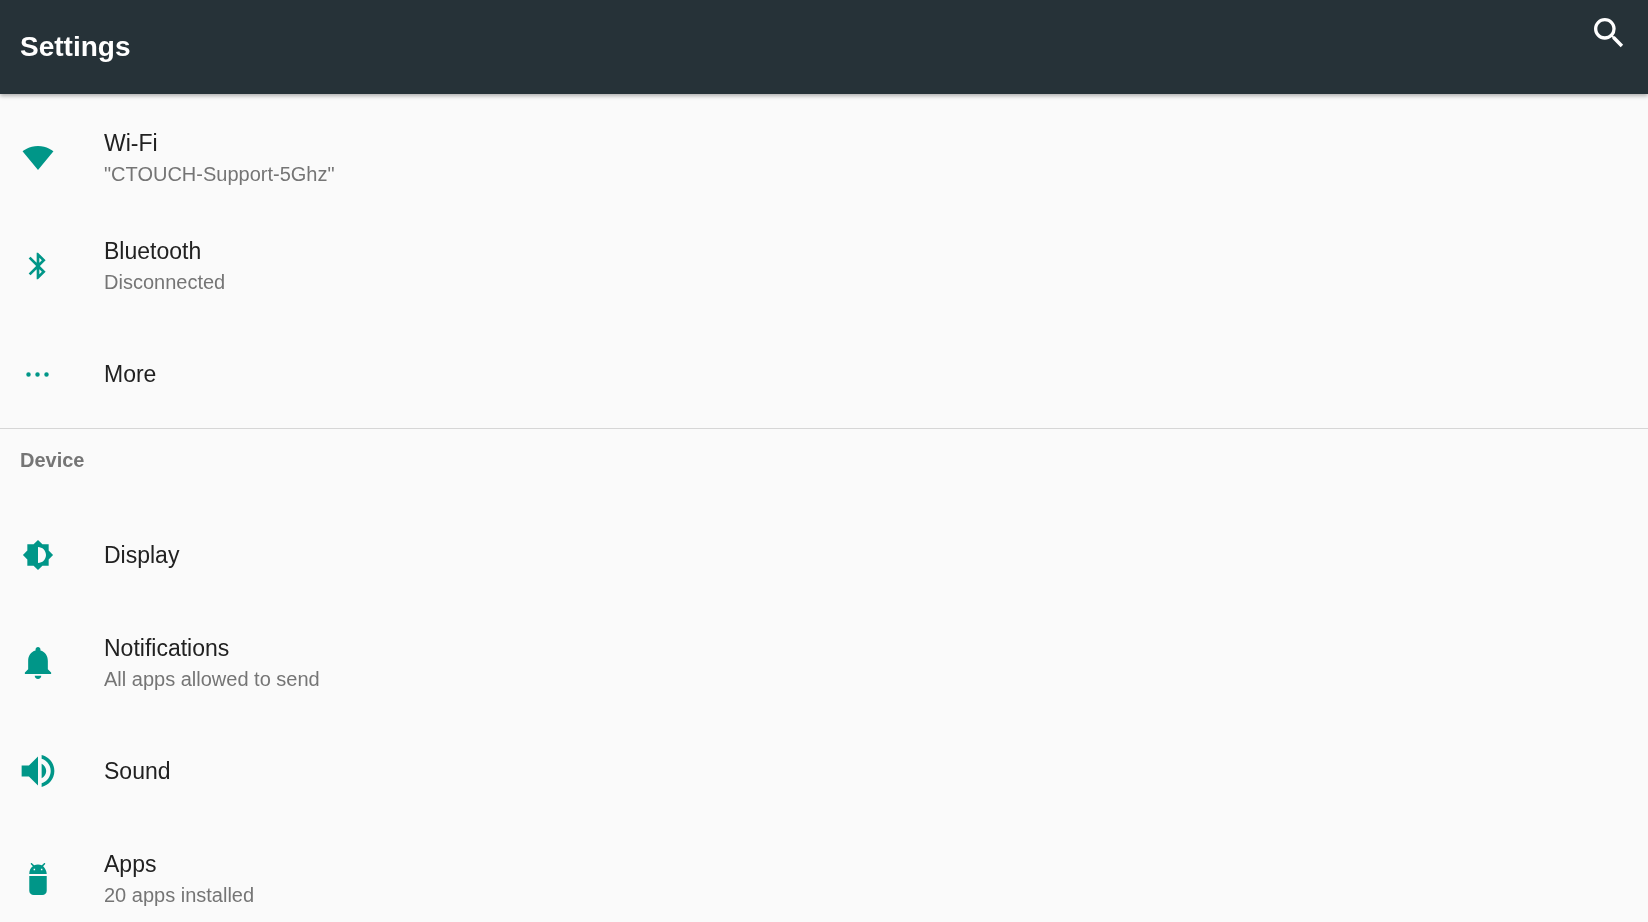 Image resolution: width=1648 pixels, height=922 pixels. Describe the element at coordinates (824, 873) in the screenshot. I see `settings-item: Apps 20 apps installed` at that location.